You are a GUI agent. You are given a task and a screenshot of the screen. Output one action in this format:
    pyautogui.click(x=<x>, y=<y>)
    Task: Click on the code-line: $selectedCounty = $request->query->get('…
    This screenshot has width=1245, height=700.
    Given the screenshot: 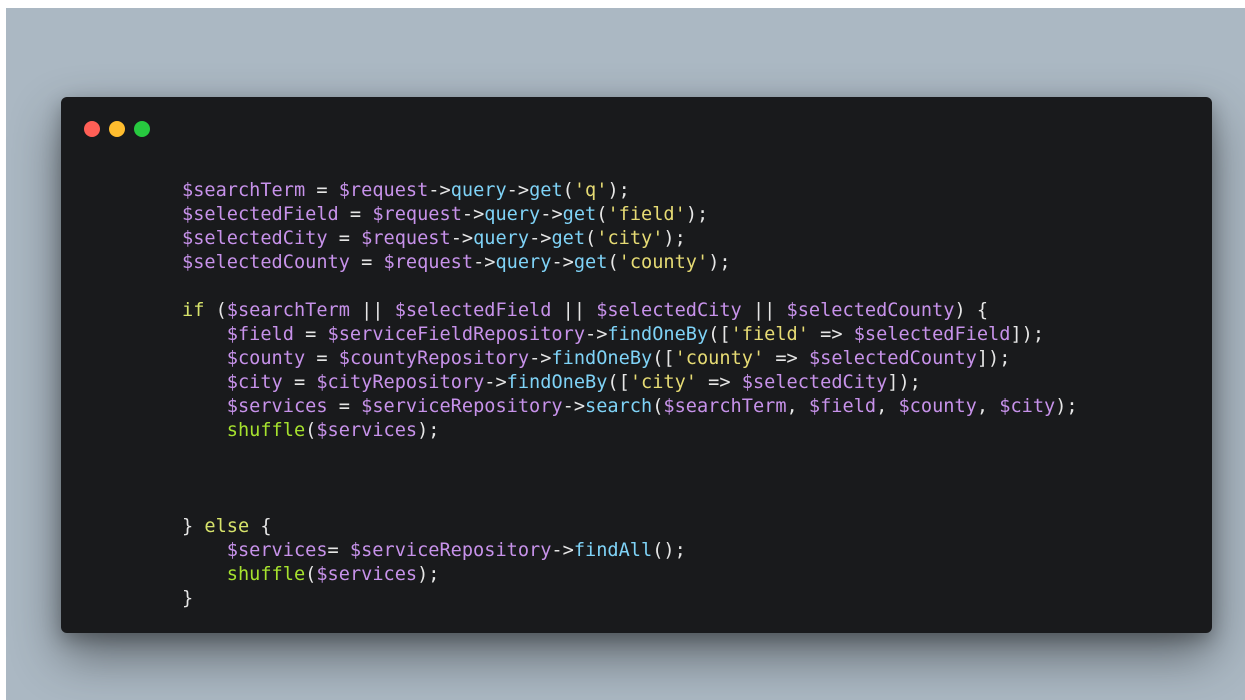 What is the action you would take?
    pyautogui.click(x=687, y=263)
    